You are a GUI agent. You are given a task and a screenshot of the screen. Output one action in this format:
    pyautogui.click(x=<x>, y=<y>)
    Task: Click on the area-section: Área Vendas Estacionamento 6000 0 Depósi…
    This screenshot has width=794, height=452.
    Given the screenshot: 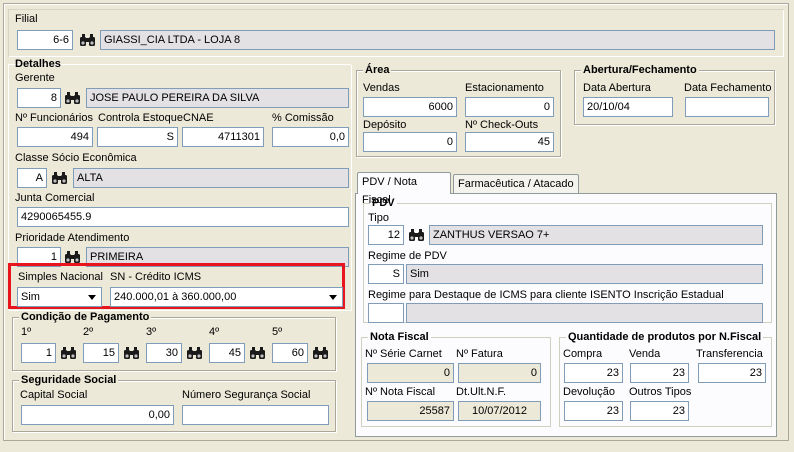 What is the action you would take?
    pyautogui.click(x=458, y=110)
    